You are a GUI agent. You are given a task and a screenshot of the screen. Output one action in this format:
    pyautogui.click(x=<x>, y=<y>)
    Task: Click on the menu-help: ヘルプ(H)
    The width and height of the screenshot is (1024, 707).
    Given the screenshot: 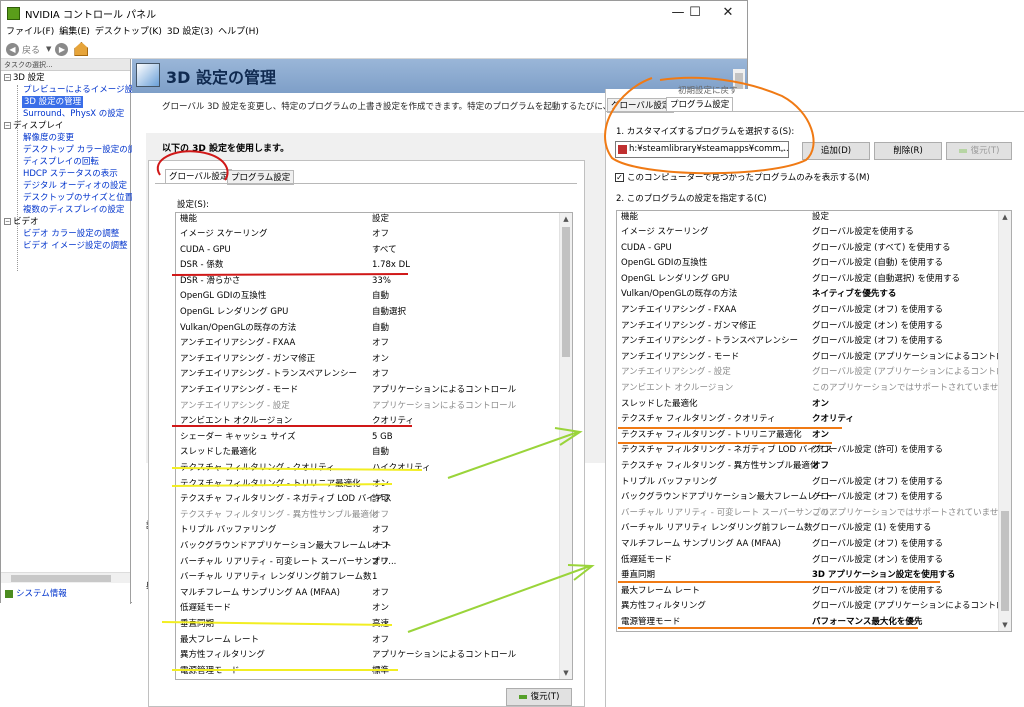 What is the action you would take?
    pyautogui.click(x=236, y=32)
    